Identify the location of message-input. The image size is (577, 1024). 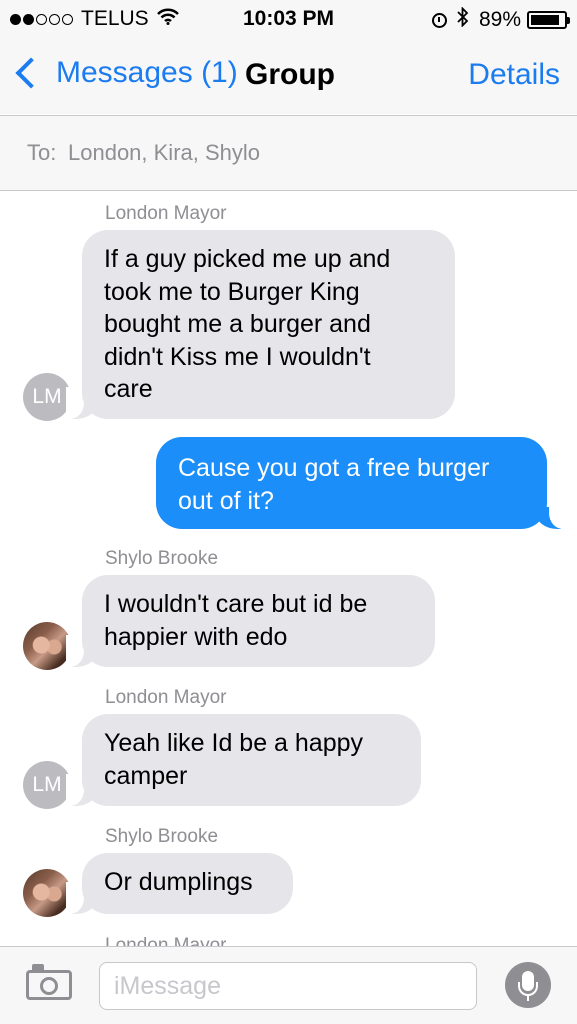
(288, 986).